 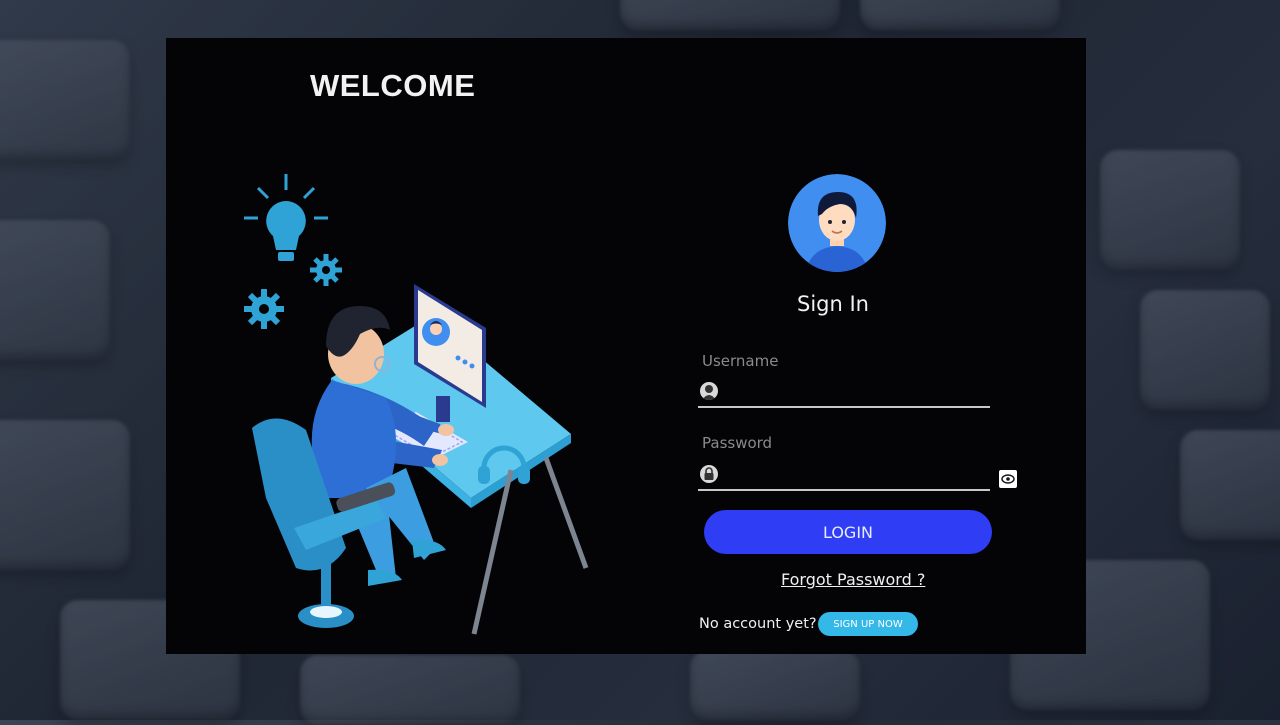 I want to click on lock-icon, so click(x=709, y=474).